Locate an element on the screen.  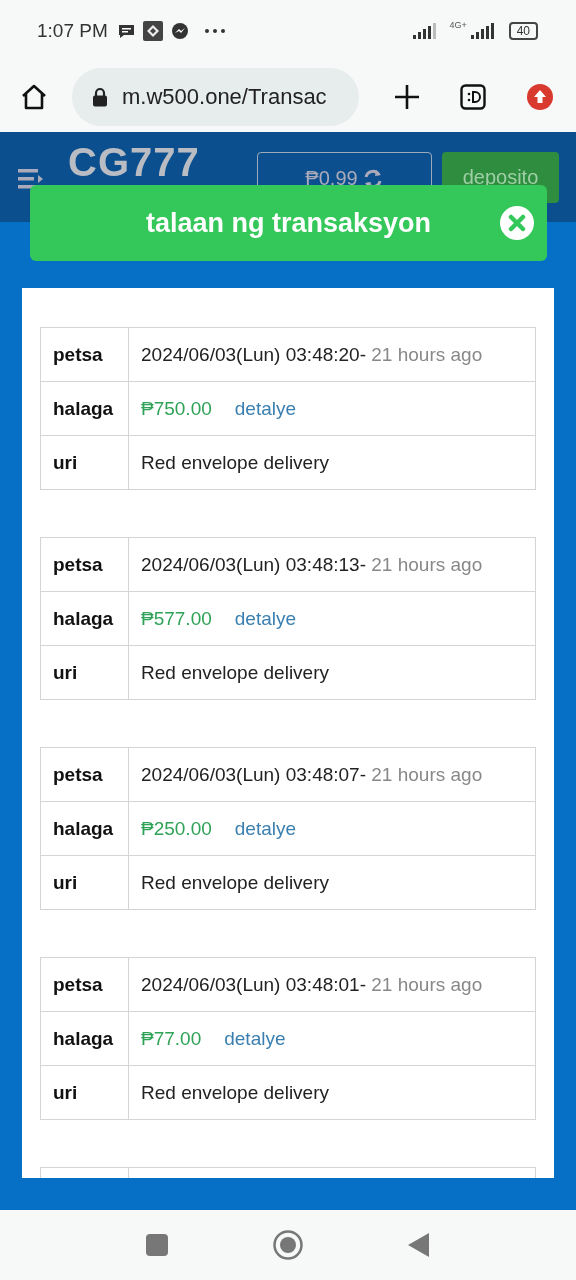
plus-icon is located at coordinates (407, 97).